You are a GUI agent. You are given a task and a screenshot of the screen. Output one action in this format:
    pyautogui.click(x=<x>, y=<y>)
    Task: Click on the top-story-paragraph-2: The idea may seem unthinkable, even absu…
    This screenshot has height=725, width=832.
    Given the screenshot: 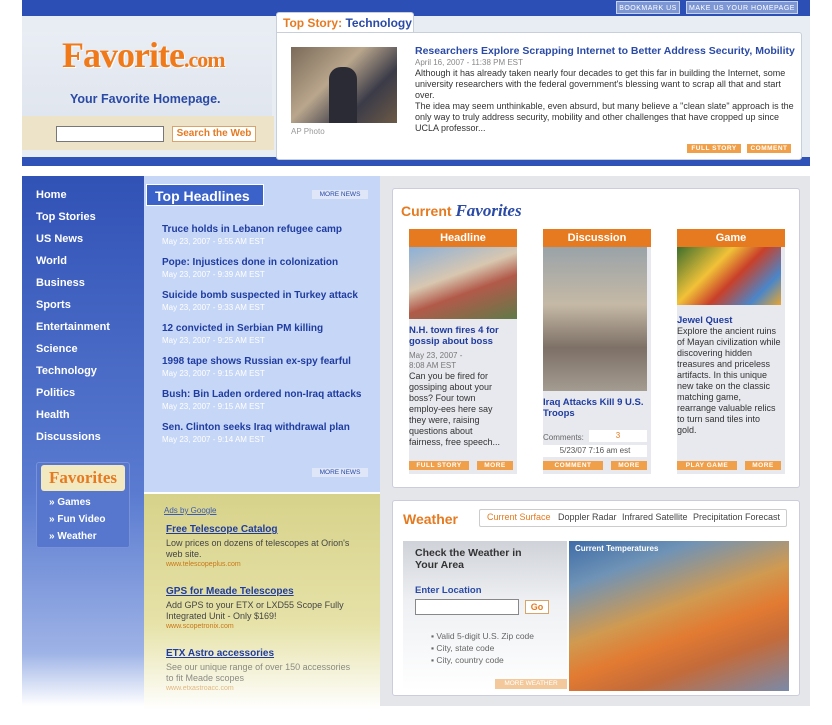 What is the action you would take?
    pyautogui.click(x=604, y=117)
    